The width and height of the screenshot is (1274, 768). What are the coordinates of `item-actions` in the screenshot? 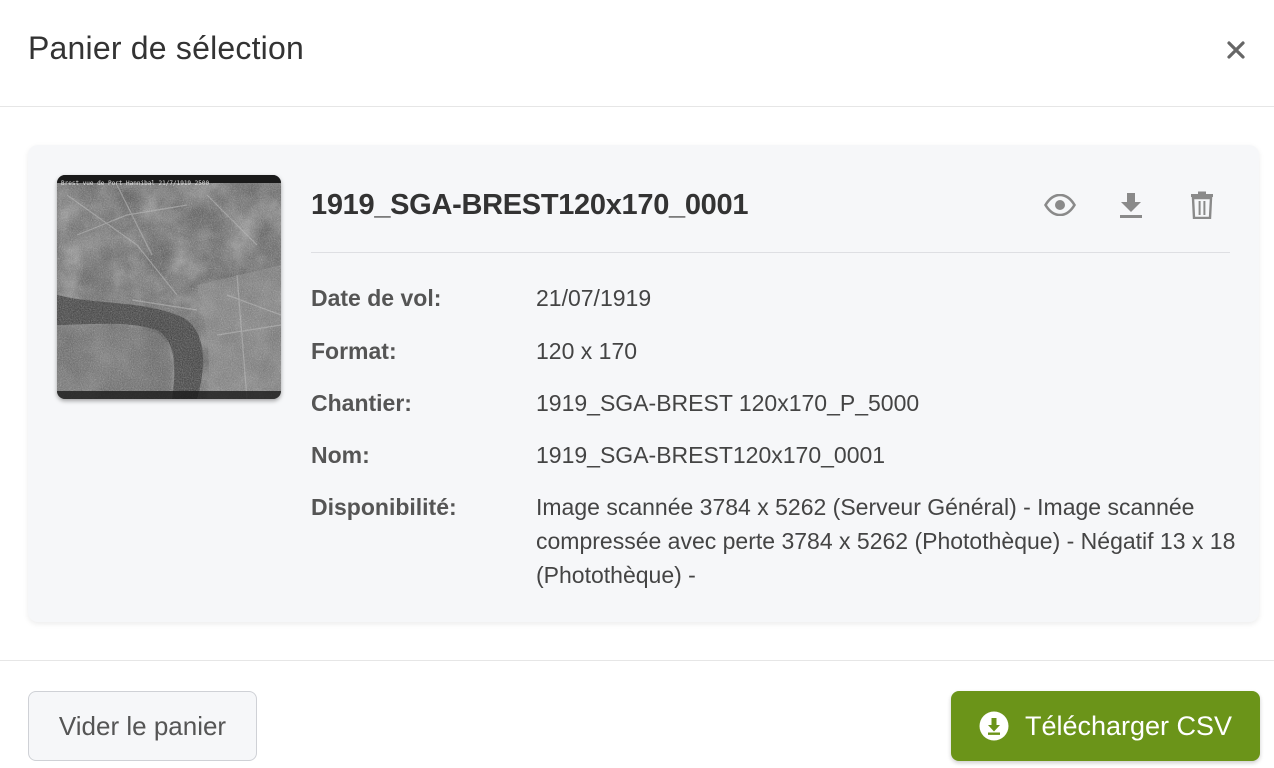 It's located at (1131, 205).